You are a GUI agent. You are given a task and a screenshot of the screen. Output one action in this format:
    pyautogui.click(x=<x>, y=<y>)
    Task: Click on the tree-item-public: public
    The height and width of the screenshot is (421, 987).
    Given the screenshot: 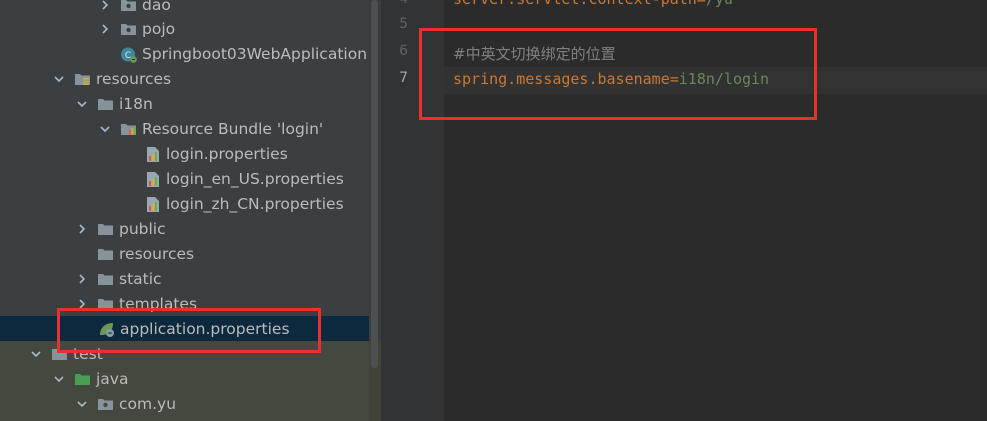 What is the action you would take?
    pyautogui.click(x=120, y=228)
    